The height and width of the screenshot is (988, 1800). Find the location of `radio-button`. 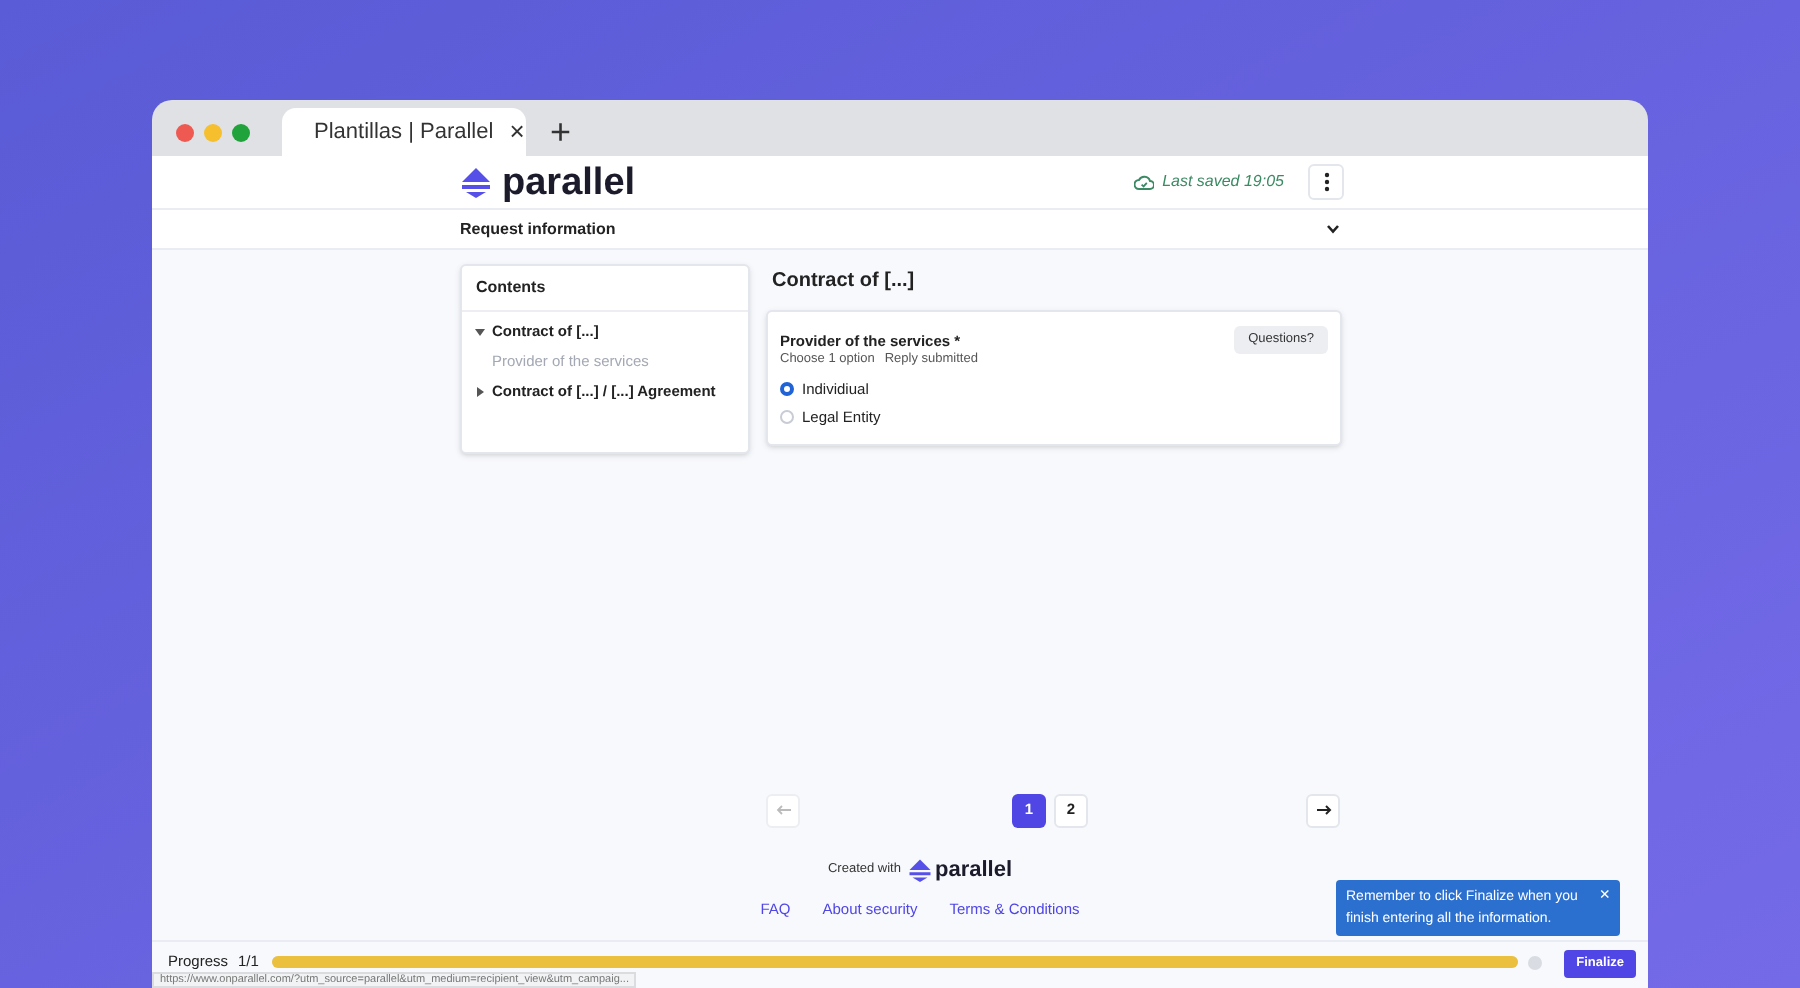

radio-button is located at coordinates (787, 388).